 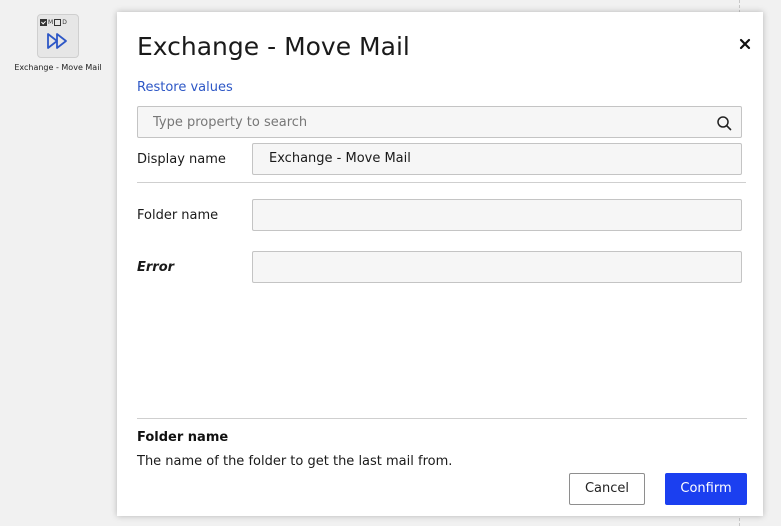 I want to click on cancel-button: Cancel, so click(x=607, y=489).